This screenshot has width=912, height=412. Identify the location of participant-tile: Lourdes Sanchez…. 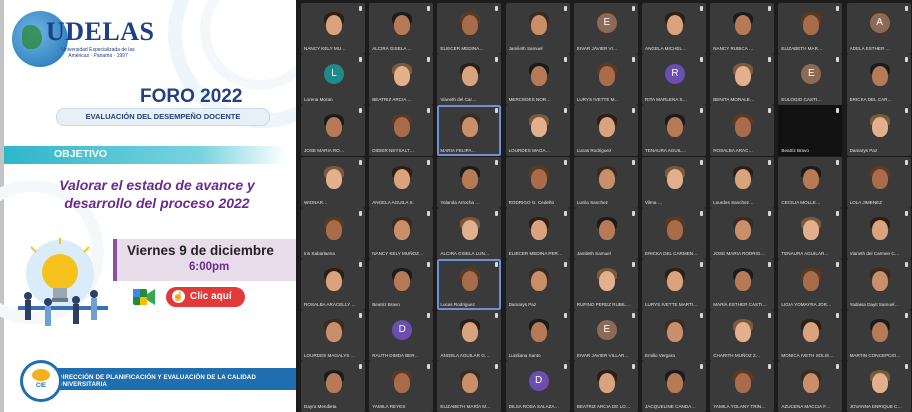
(742, 182).